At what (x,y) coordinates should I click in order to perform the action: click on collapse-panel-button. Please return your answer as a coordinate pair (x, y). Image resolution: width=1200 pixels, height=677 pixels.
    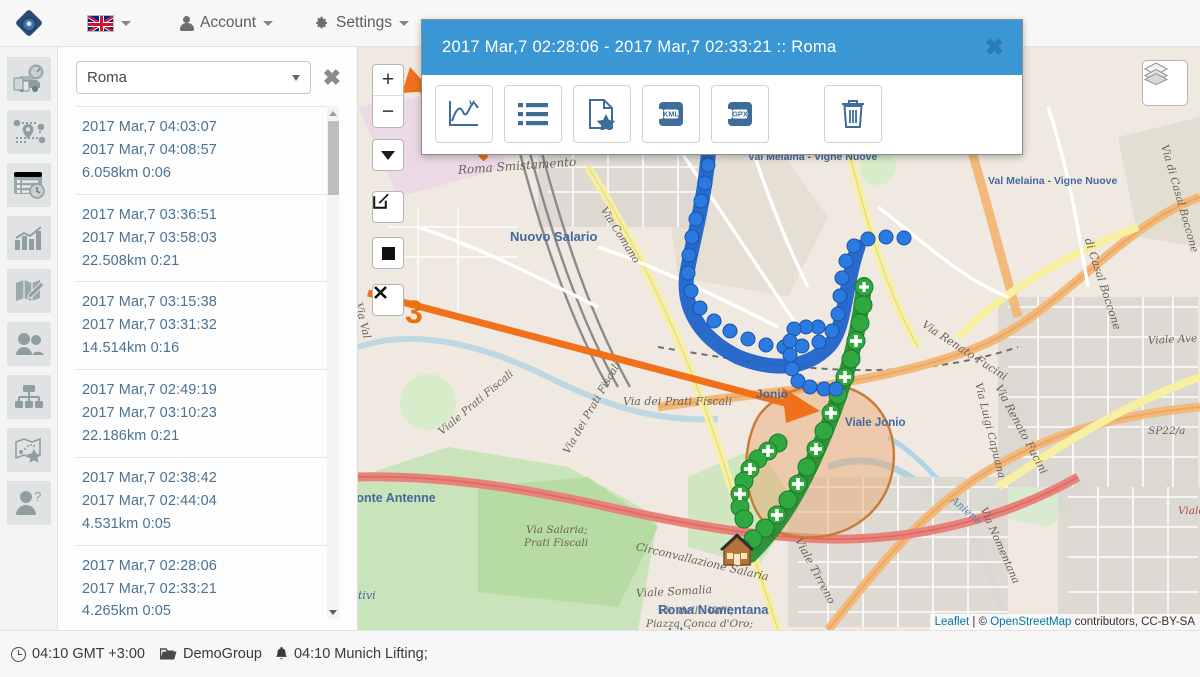
    Looking at the image, I should click on (388, 155).